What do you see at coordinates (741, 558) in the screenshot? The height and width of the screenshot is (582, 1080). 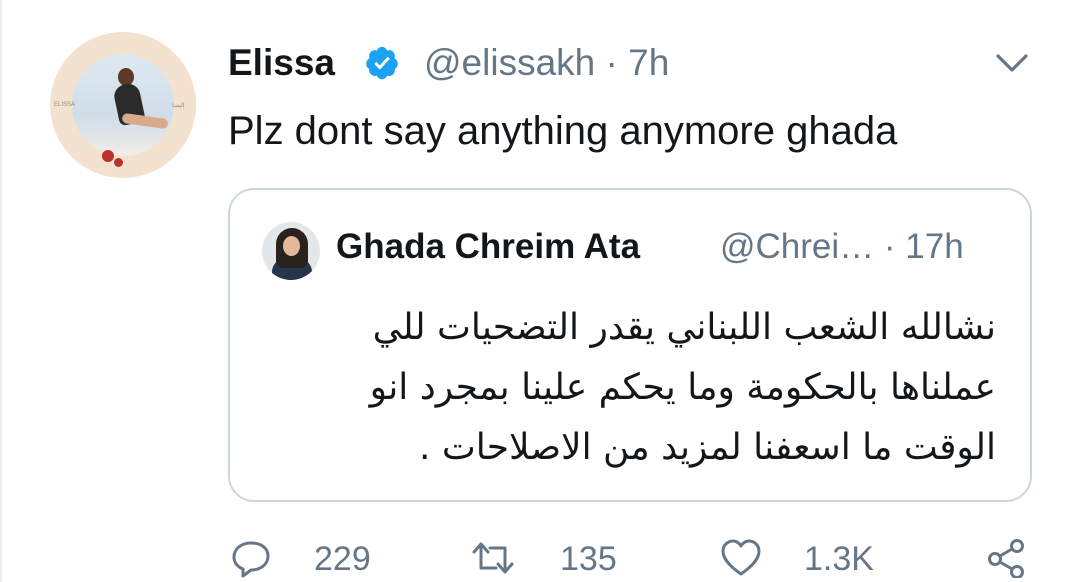 I see `like-icon` at bounding box center [741, 558].